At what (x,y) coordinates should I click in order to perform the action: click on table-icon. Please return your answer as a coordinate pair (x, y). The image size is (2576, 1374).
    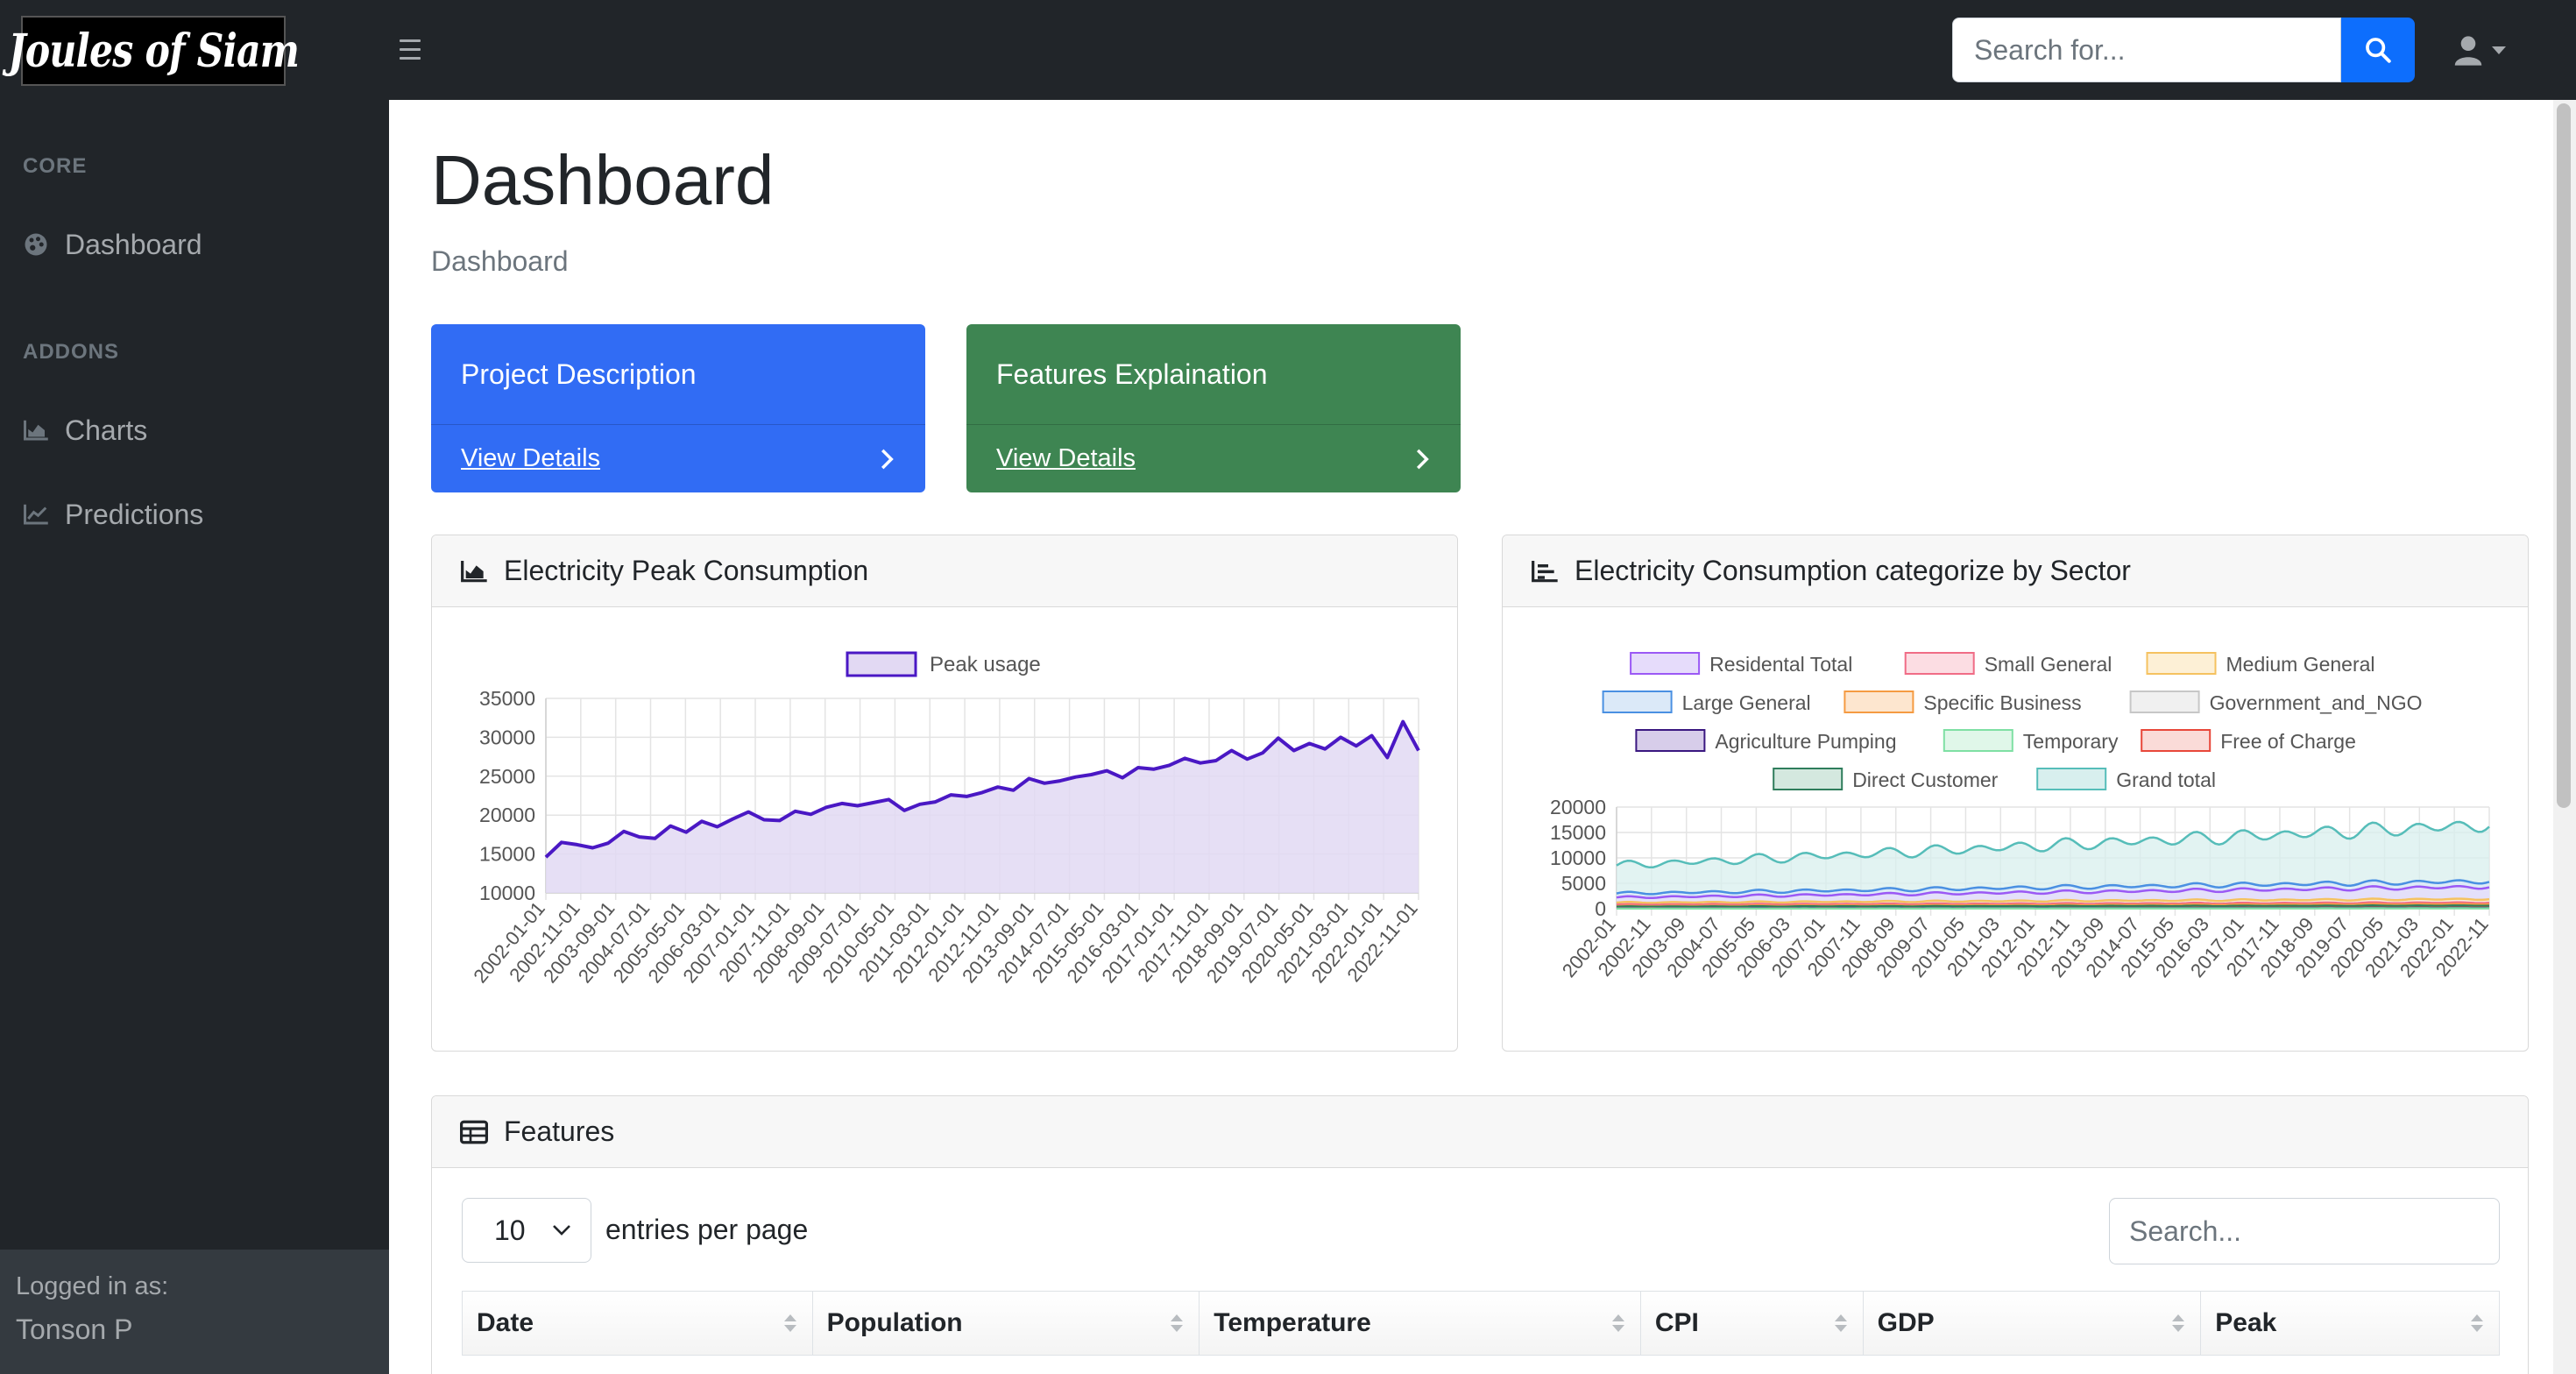
    Looking at the image, I should click on (474, 1132).